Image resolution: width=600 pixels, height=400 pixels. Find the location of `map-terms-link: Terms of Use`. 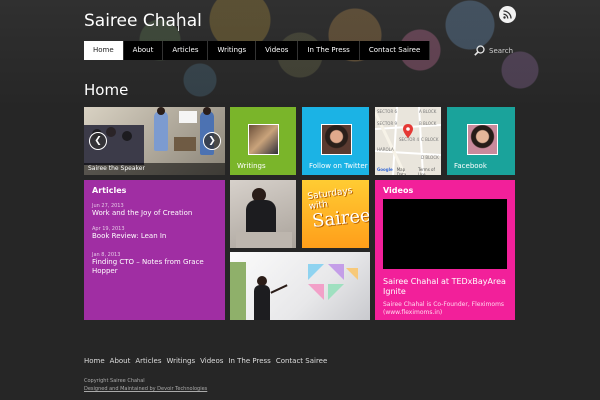

map-terms-link: Terms of Use is located at coordinates (429, 171).